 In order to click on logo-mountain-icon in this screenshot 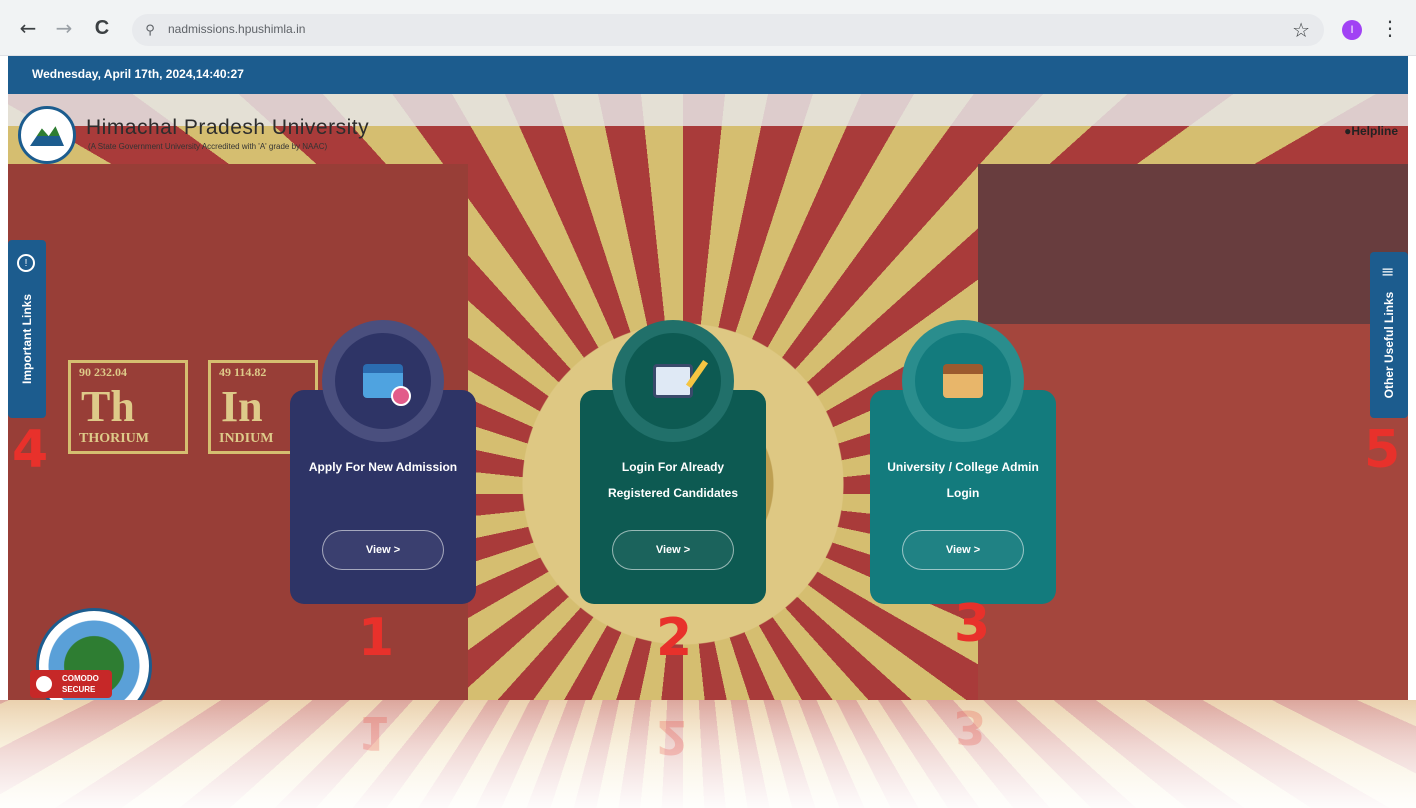, I will do `click(47, 136)`.